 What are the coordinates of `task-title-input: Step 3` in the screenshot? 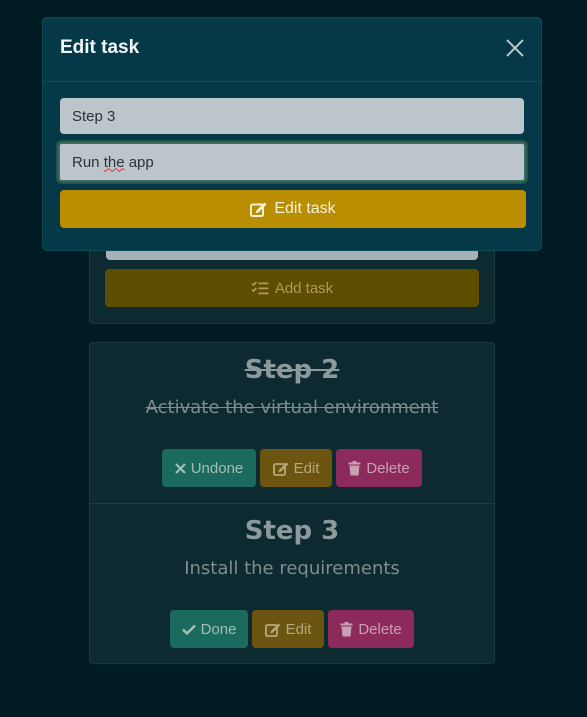 It's located at (292, 116).